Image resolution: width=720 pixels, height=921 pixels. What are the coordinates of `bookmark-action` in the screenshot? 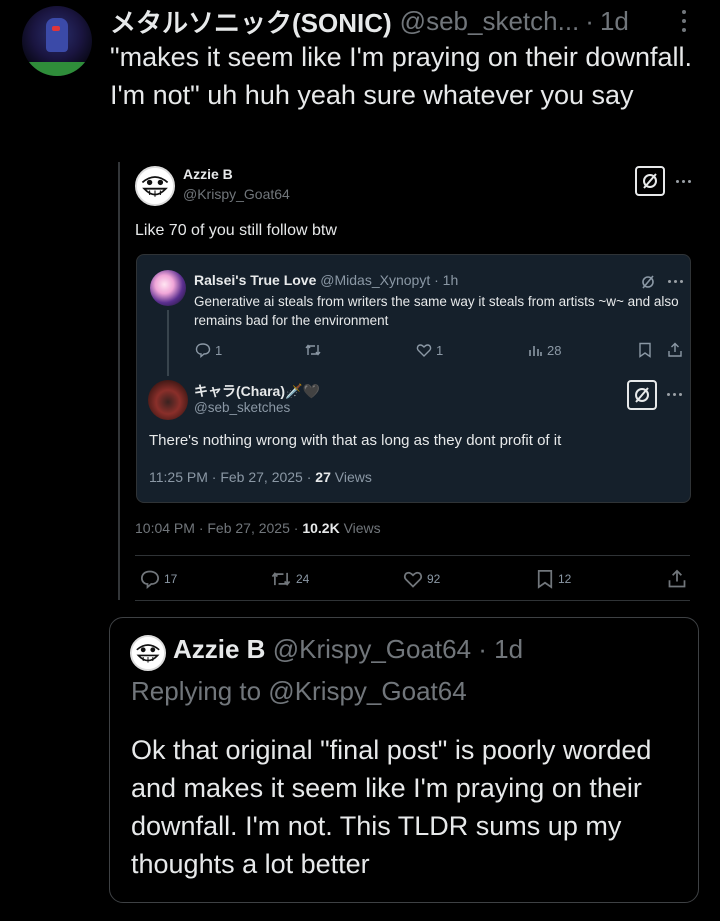 It's located at (645, 350).